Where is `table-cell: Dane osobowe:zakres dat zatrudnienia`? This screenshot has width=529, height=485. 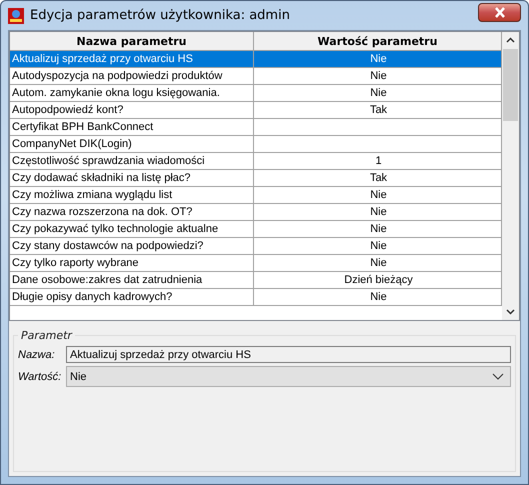
table-cell: Dane osobowe:zakres dat zatrudnienia is located at coordinates (132, 280).